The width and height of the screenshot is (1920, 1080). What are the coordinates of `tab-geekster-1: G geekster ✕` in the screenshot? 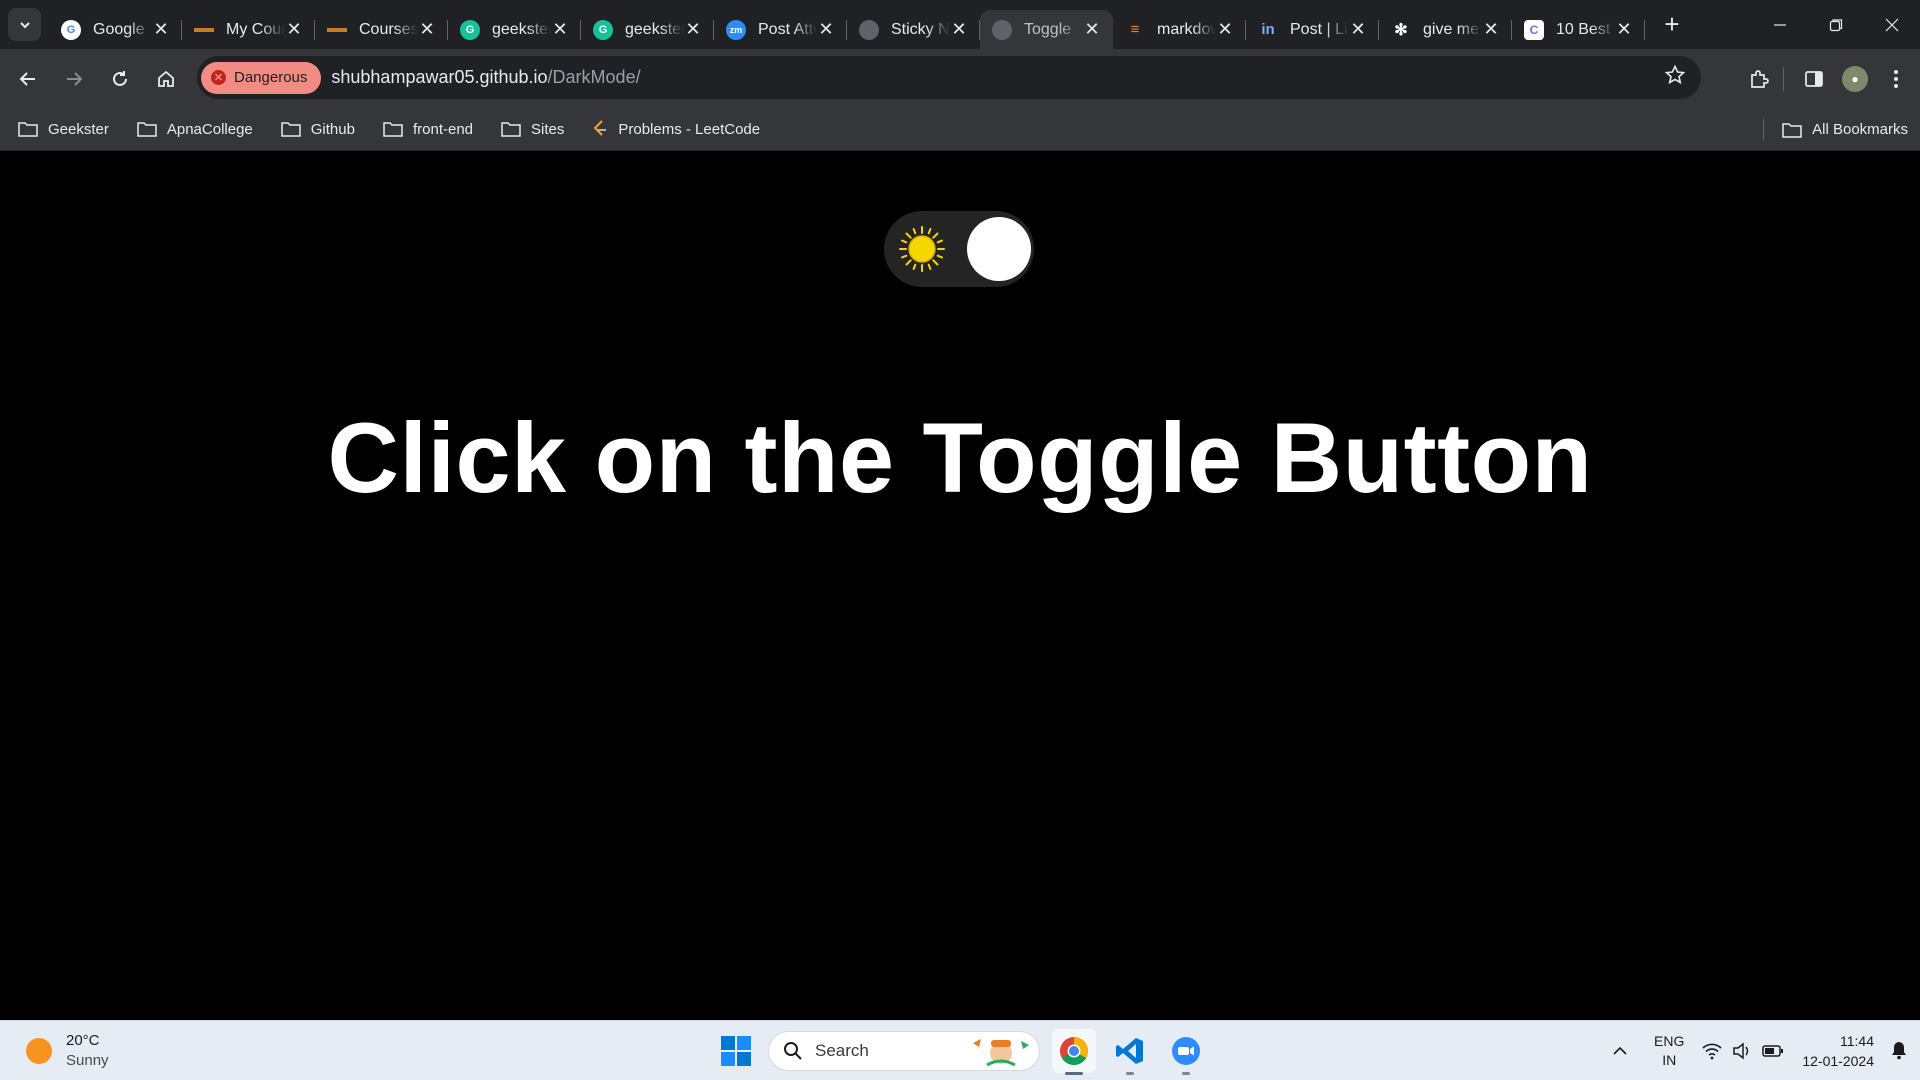 It's located at (514, 29).